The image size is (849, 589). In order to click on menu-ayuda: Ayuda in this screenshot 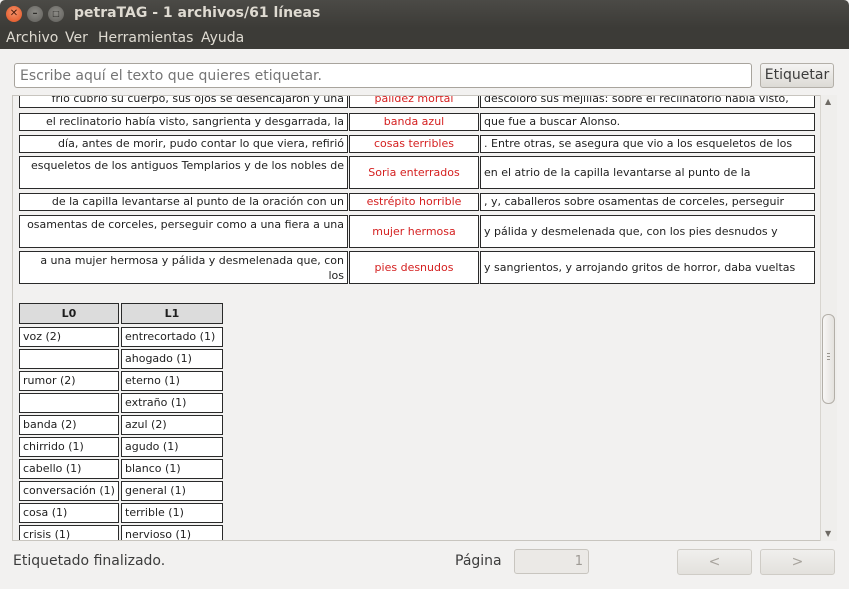, I will do `click(222, 38)`.